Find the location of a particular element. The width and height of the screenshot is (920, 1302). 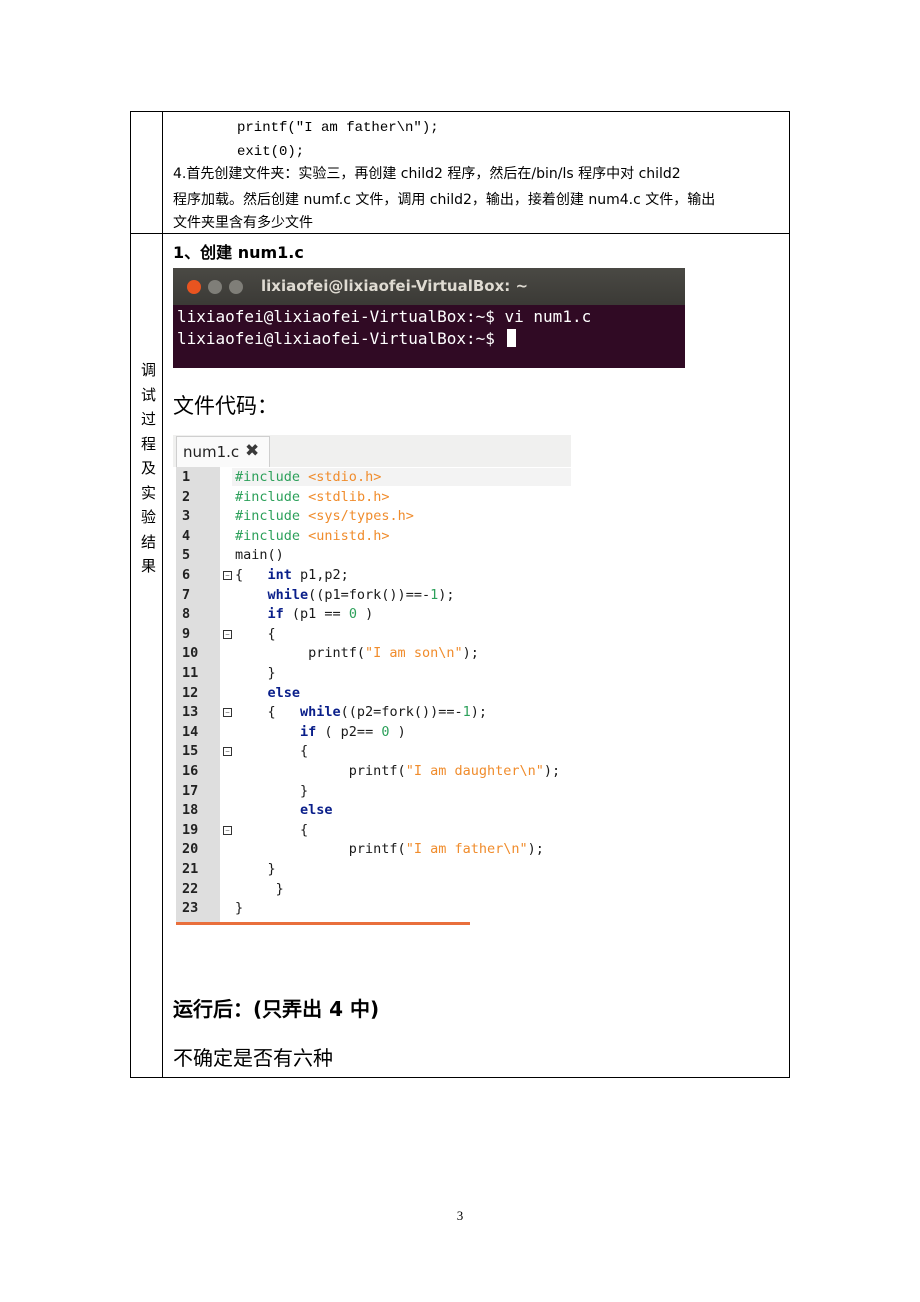

code-text: #include <sys/types.h> is located at coordinates (324, 516).